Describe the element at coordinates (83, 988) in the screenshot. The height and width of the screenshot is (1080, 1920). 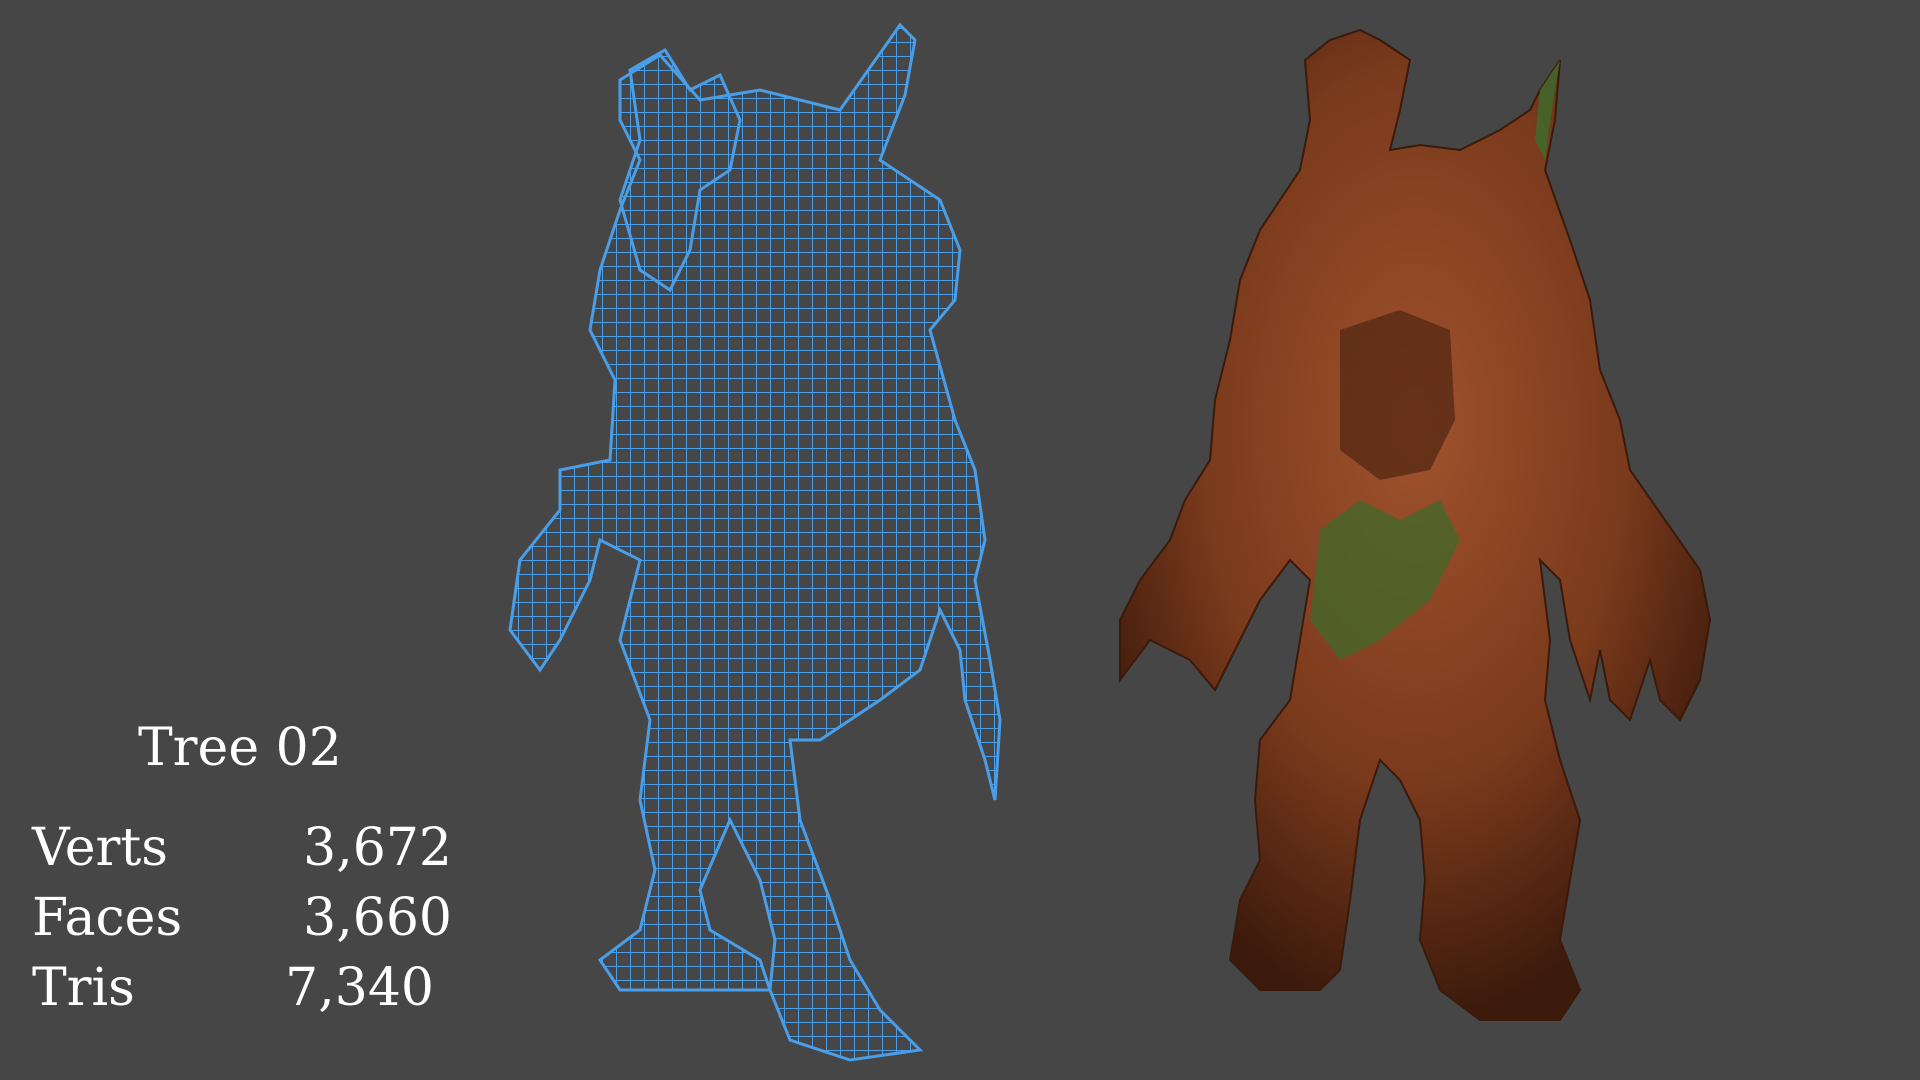
I see `stat-label: Tris` at that location.